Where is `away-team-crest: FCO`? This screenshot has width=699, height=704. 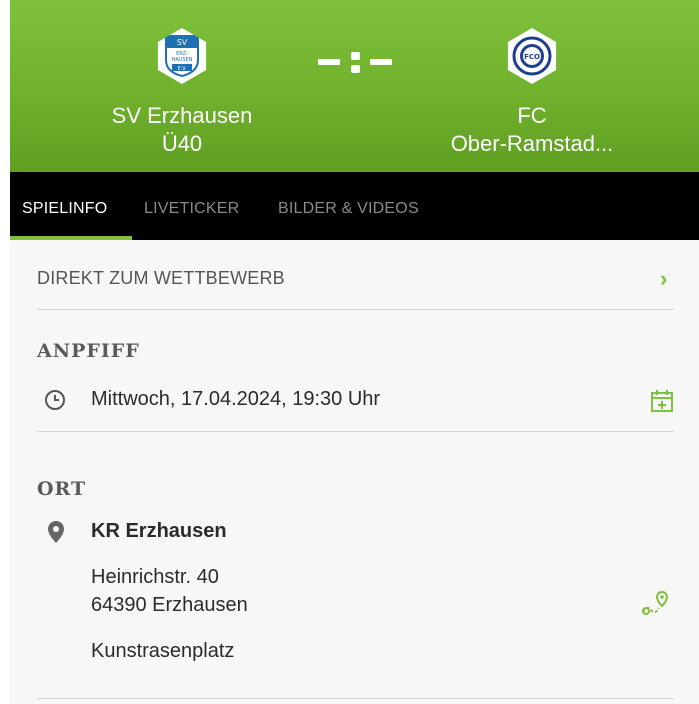
away-team-crest: FCO is located at coordinates (532, 56).